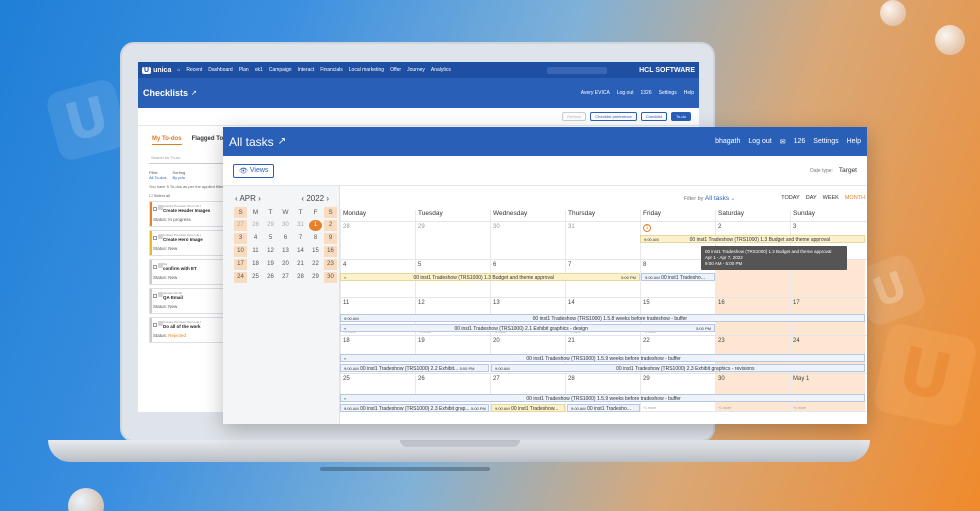 The image size is (980, 511). What do you see at coordinates (395, 70) in the screenshot?
I see `nav-item: Offer` at bounding box center [395, 70].